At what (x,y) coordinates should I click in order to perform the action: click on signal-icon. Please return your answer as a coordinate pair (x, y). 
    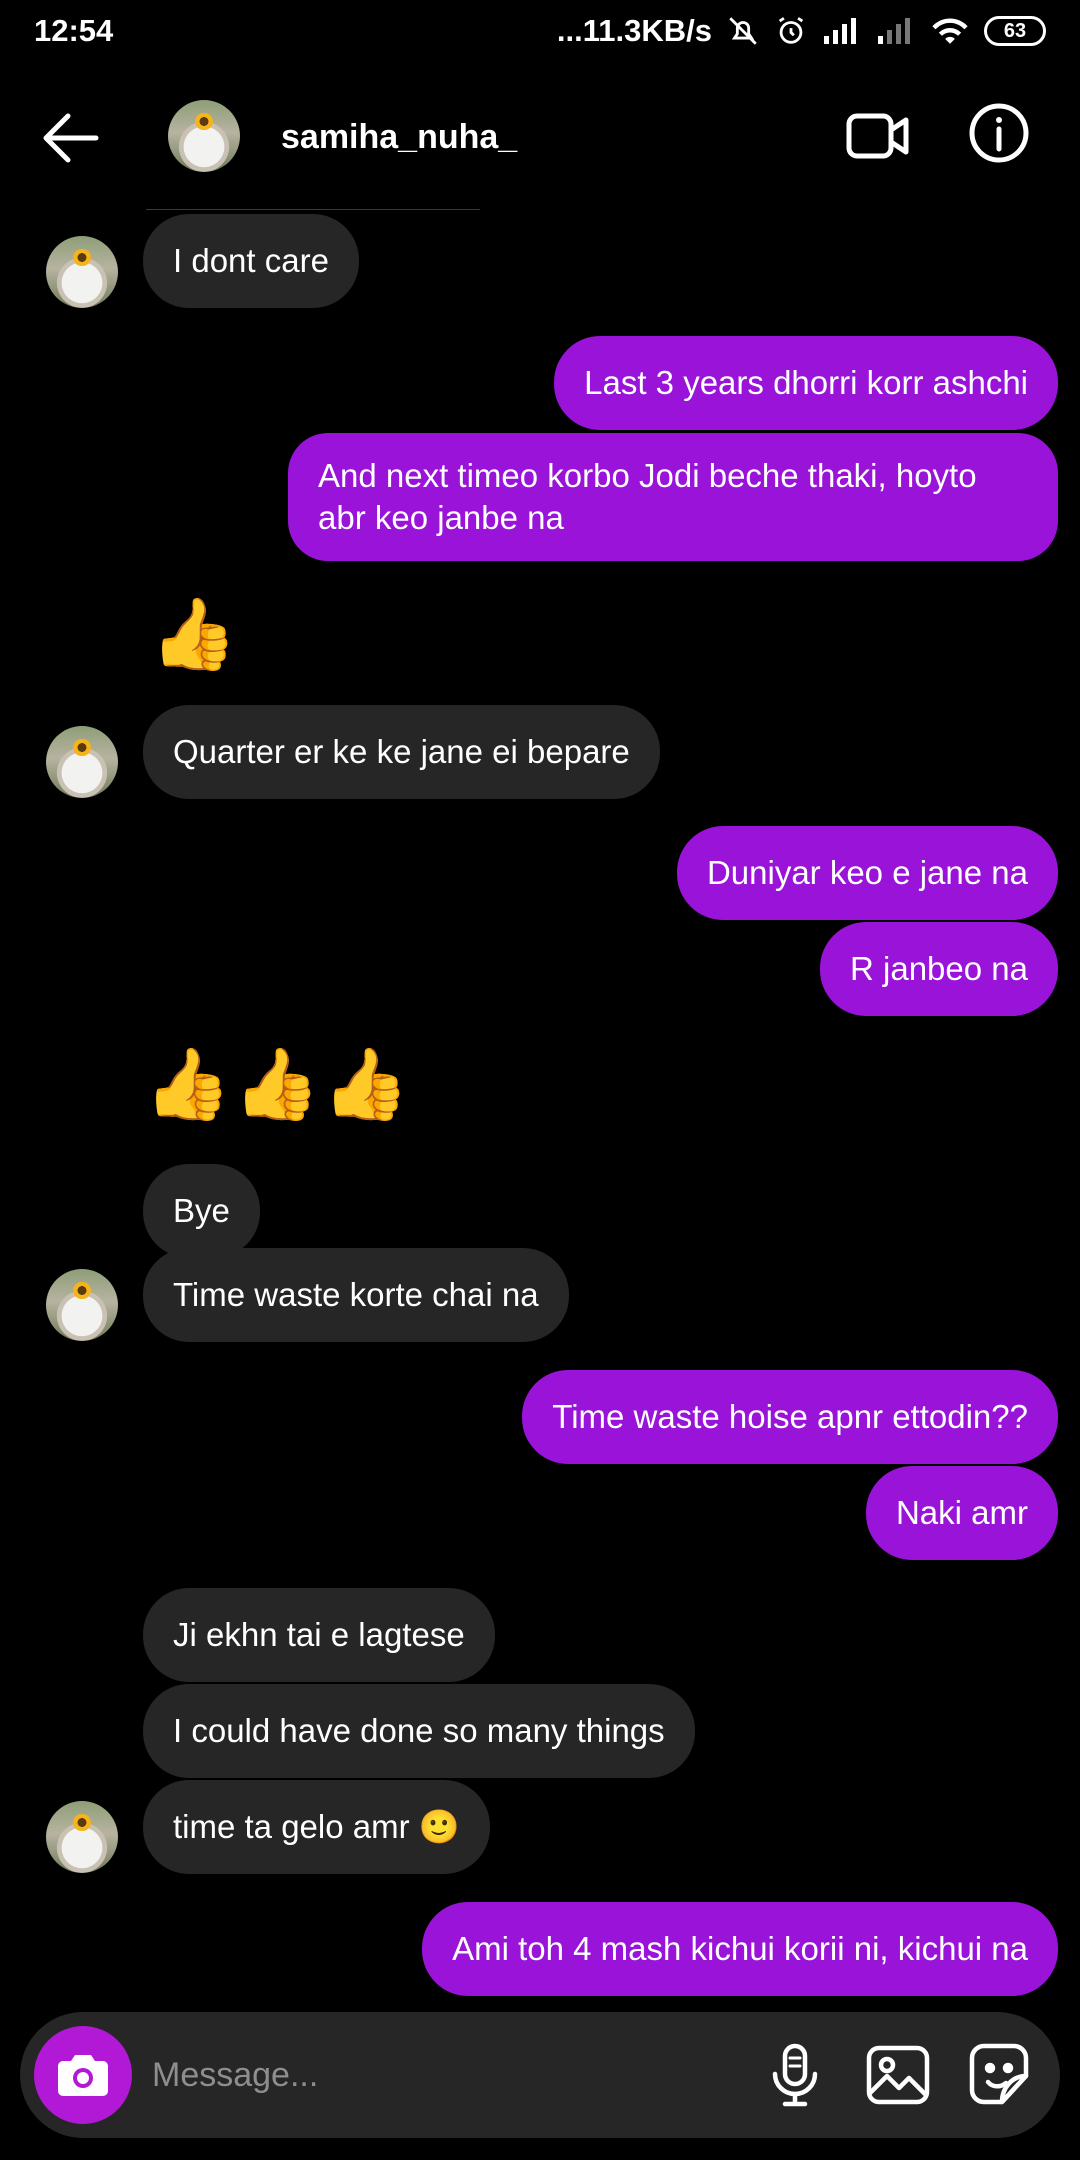
    Looking at the image, I should click on (840, 31).